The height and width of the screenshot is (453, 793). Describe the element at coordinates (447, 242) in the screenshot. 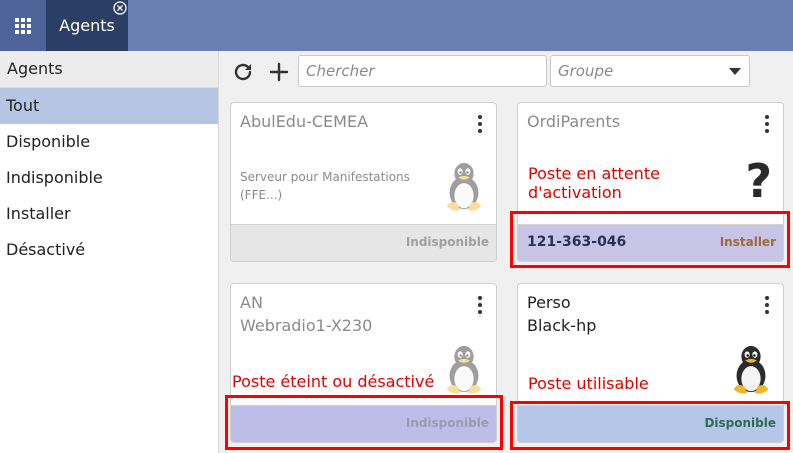

I see `status-badge: Indisponible` at that location.